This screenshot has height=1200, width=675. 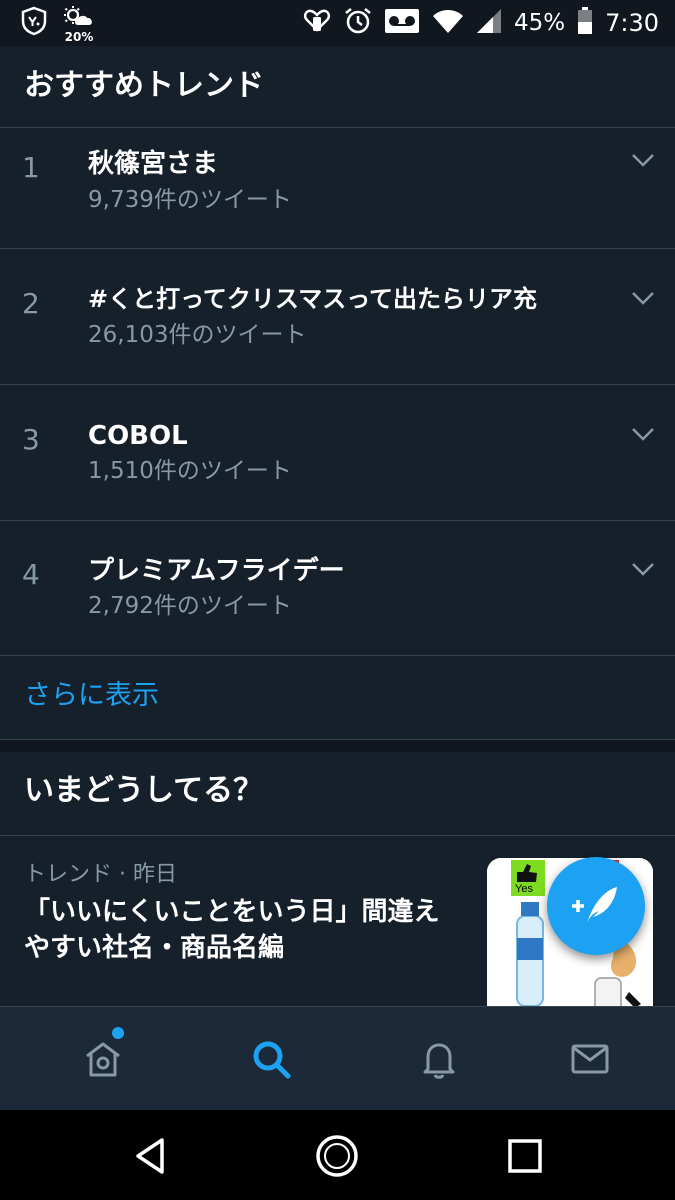 I want to click on tab-home, so click(x=102, y=1059).